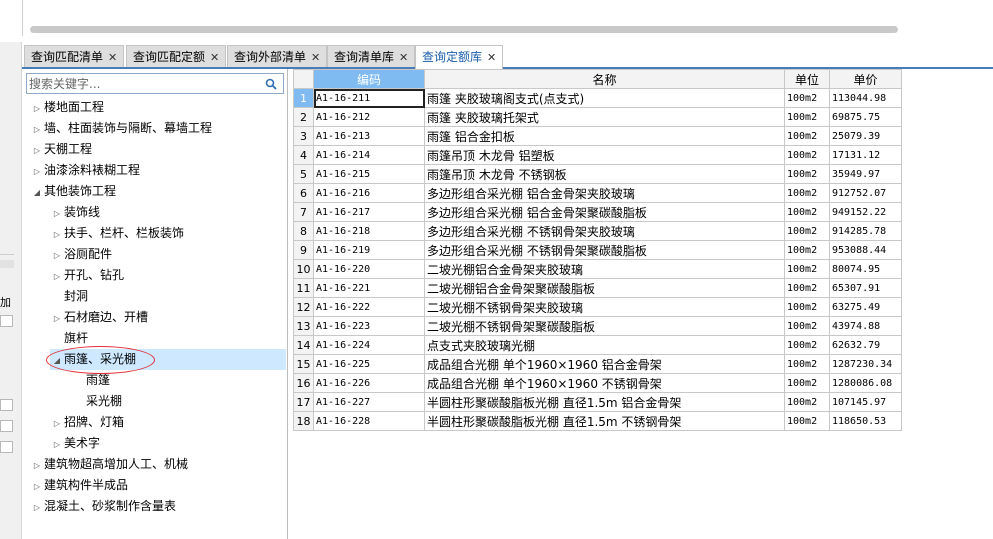 The width and height of the screenshot is (993, 539). Describe the element at coordinates (369, 98) in the screenshot. I see `code-cell: A1-16-211` at that location.